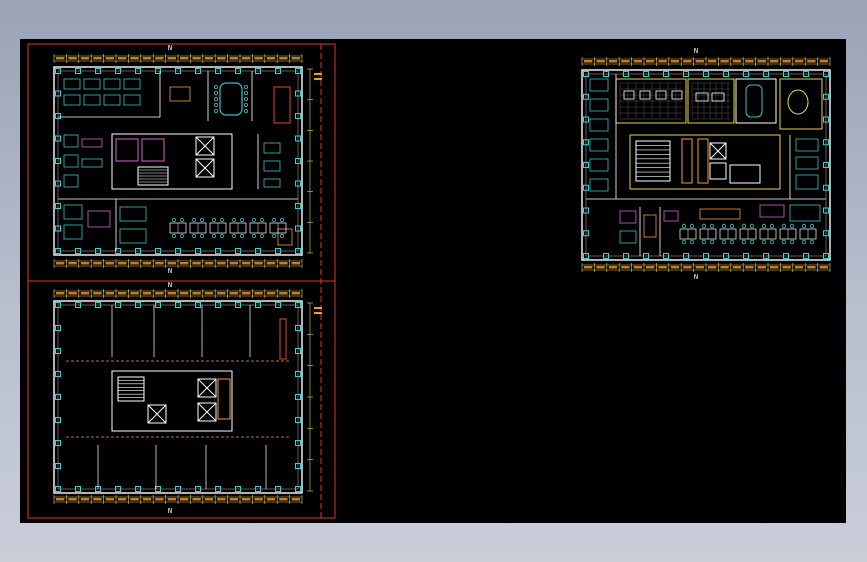 The image size is (867, 562). I want to click on conference-room-table, so click(230, 99).